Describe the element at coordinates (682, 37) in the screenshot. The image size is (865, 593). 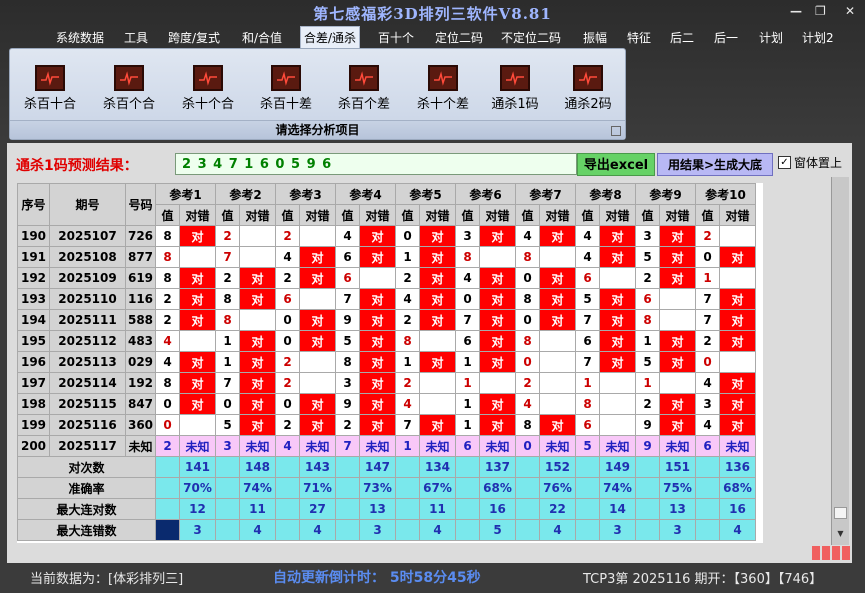
I see `menu-item-11: 后二` at that location.